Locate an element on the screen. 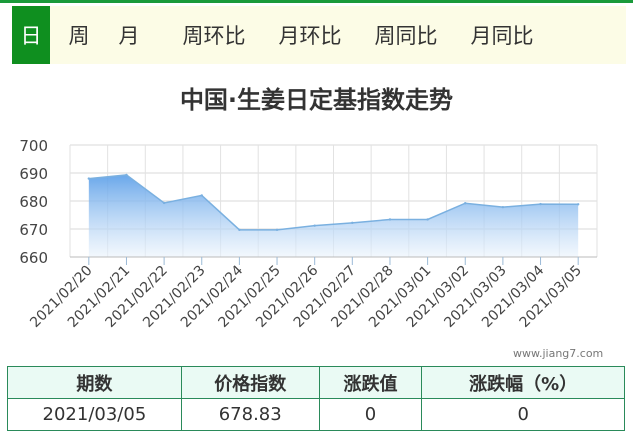 This screenshot has width=633, height=440. cell-price-index: 678.83 is located at coordinates (250, 414).